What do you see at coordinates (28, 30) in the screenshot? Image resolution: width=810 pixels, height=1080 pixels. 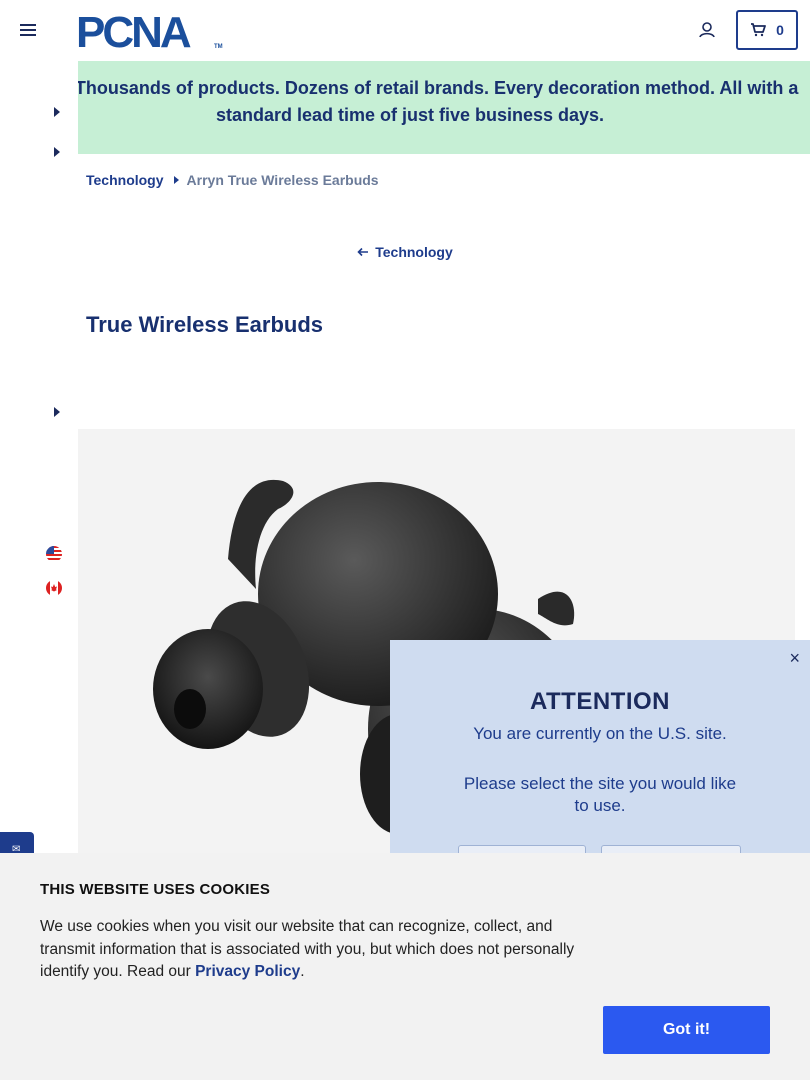 I see `hamburger-menu-icon` at bounding box center [28, 30].